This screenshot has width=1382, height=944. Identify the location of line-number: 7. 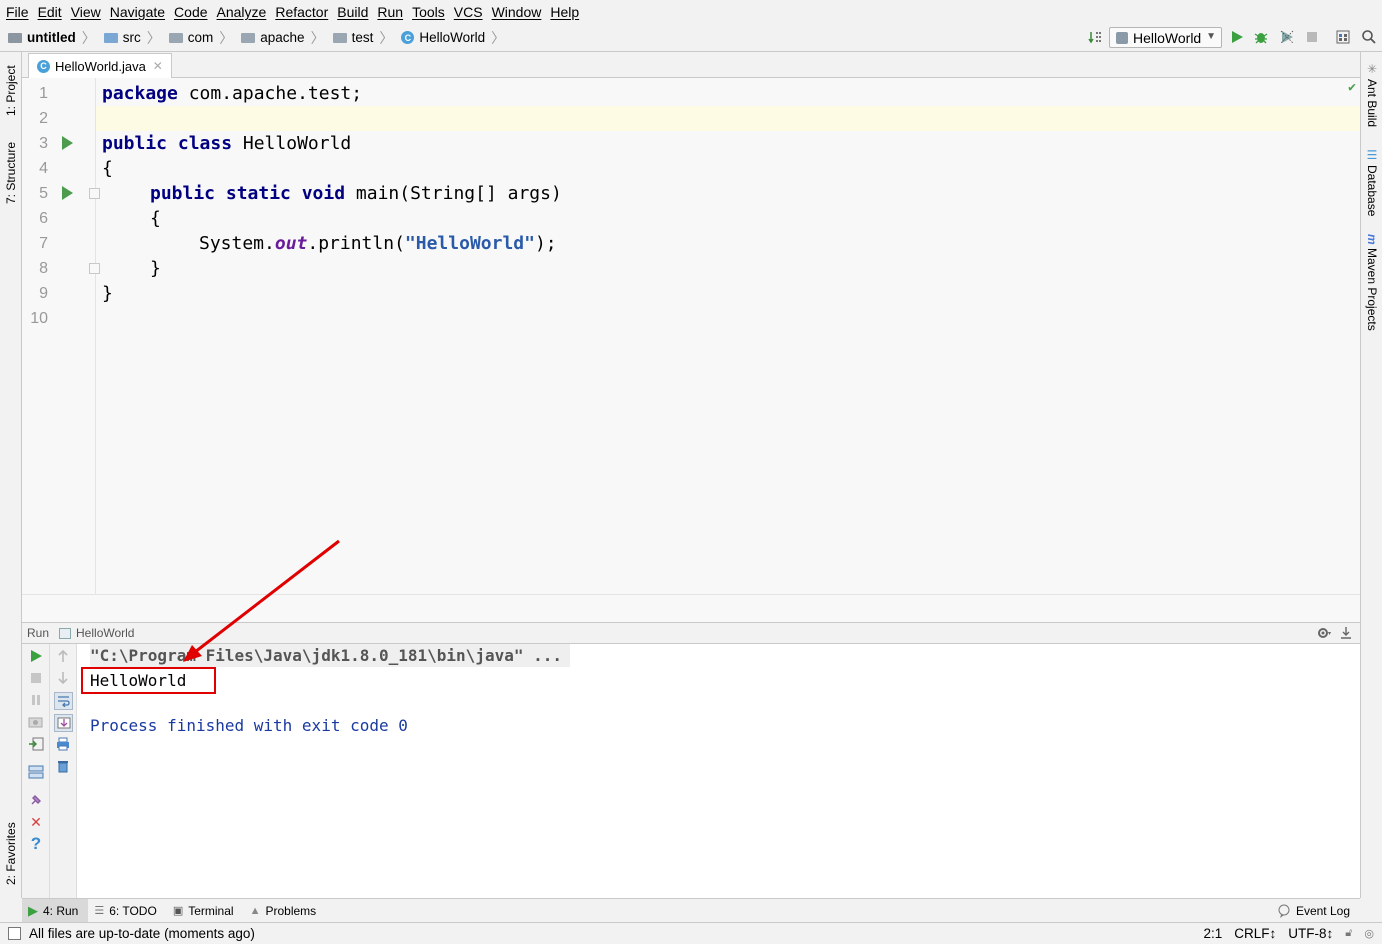
(43, 243).